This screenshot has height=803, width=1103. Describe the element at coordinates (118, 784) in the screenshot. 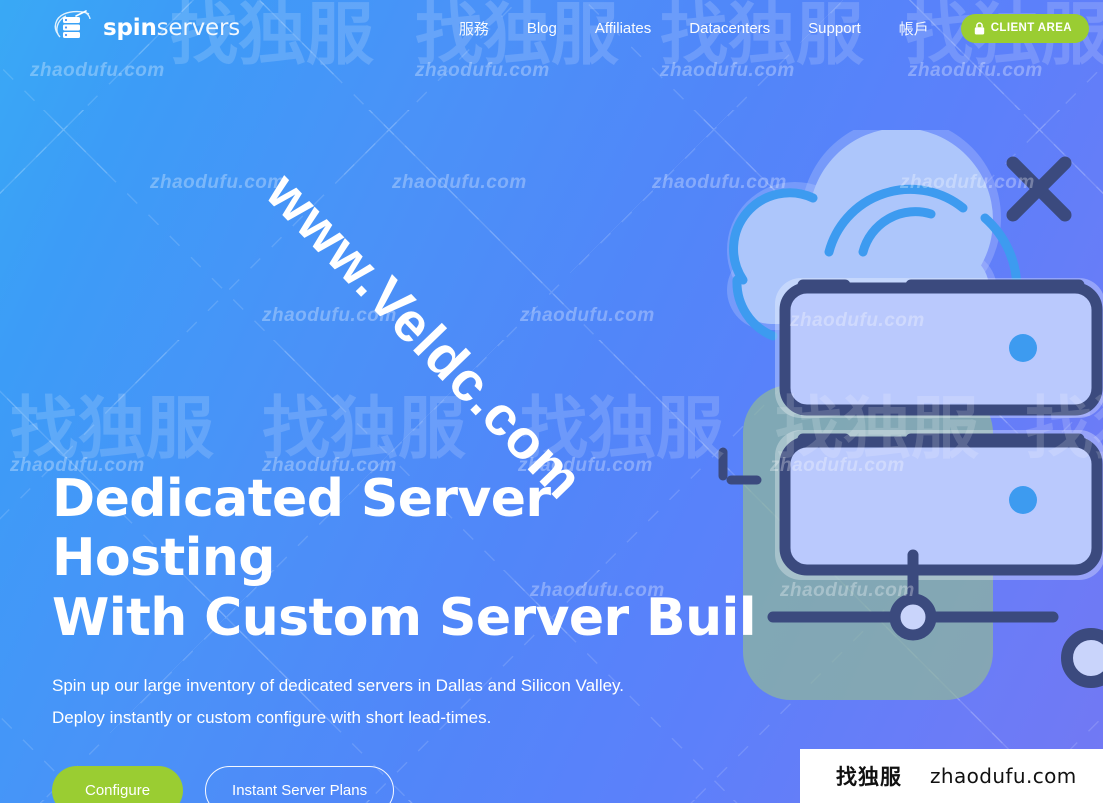

I see `configure-button: Configure` at that location.